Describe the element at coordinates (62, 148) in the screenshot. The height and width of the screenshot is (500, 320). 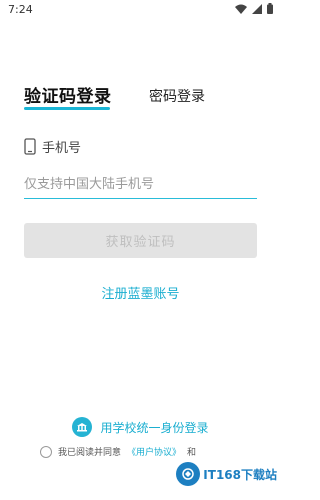
I see `phone-label: 手机号` at that location.